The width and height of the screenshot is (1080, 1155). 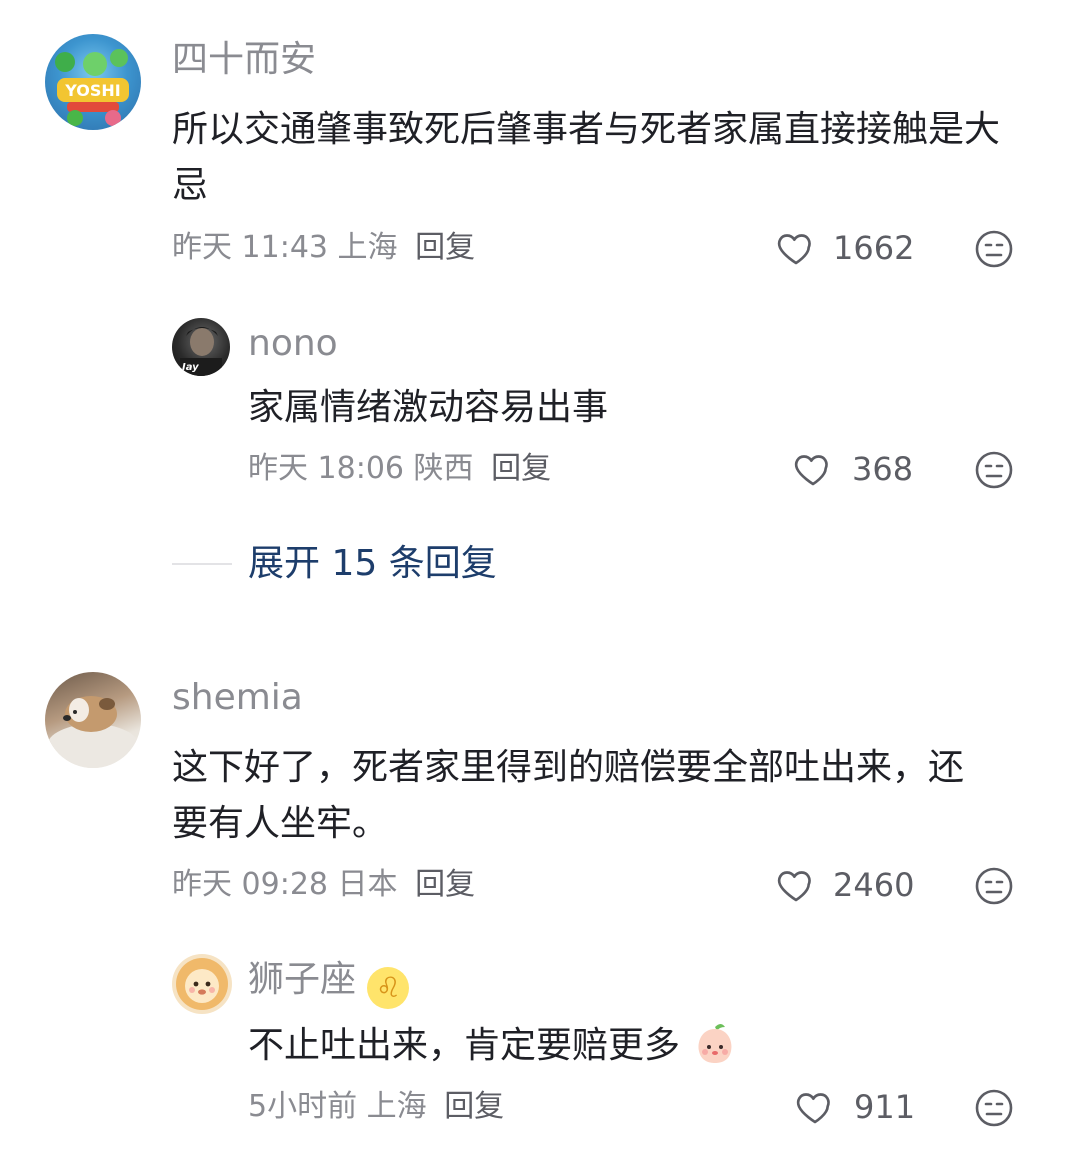 I want to click on reply-text: 不止吐出来，肯定要赔更多, so click(x=628, y=1046).